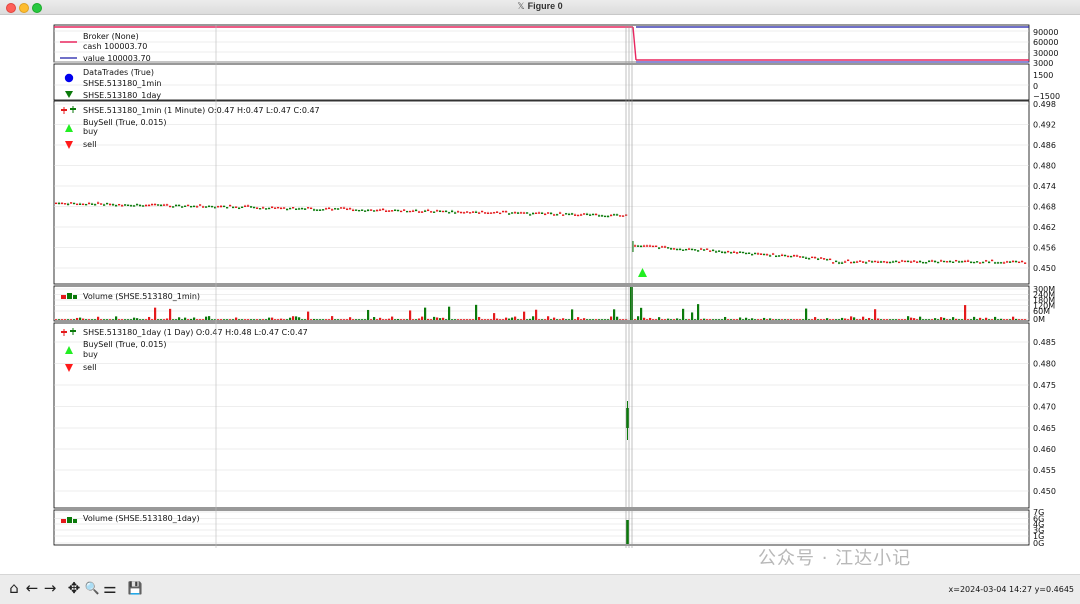 This screenshot has height=604, width=1080. I want to click on price-1day-tick-7: 0.450, so click(1044, 491).